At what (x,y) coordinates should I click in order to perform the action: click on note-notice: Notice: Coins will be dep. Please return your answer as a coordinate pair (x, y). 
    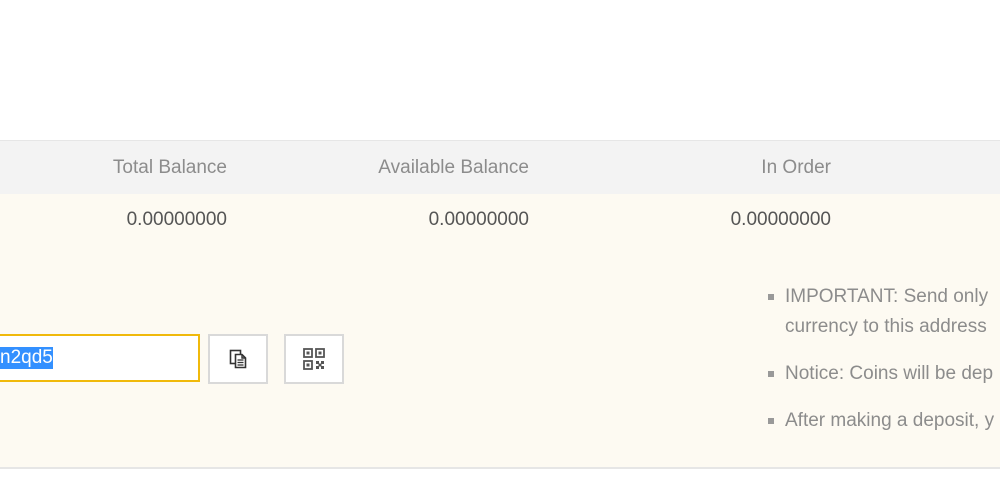
    Looking at the image, I should click on (884, 374).